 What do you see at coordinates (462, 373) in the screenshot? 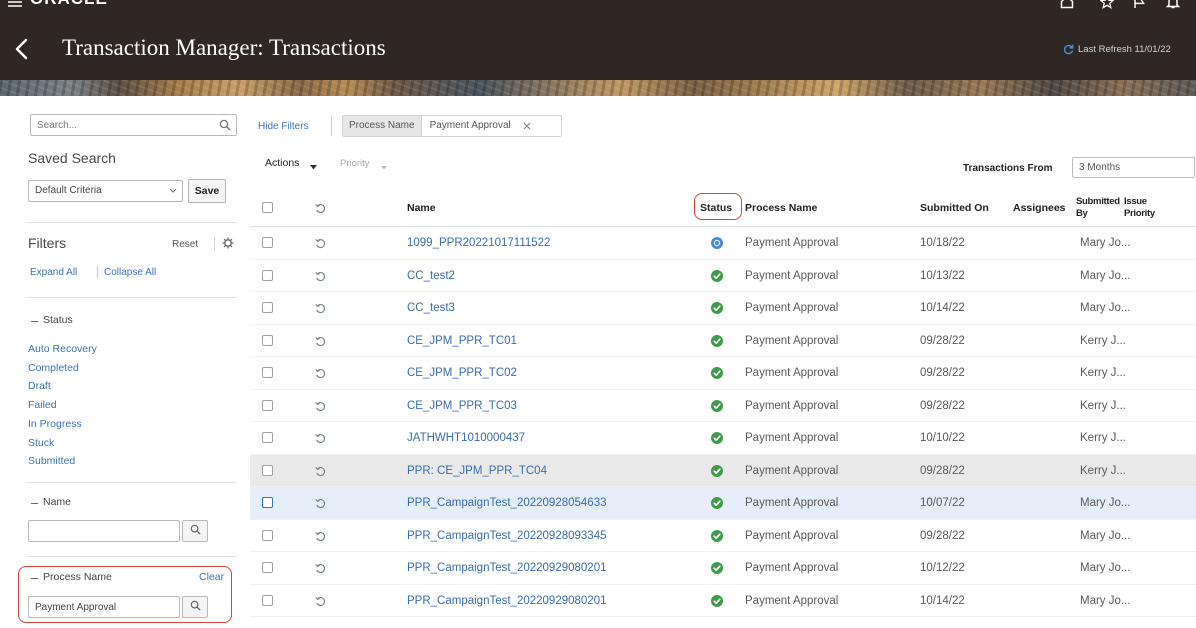
I see `transaction-name-link: CE_JPM_PPR_TC02` at bounding box center [462, 373].